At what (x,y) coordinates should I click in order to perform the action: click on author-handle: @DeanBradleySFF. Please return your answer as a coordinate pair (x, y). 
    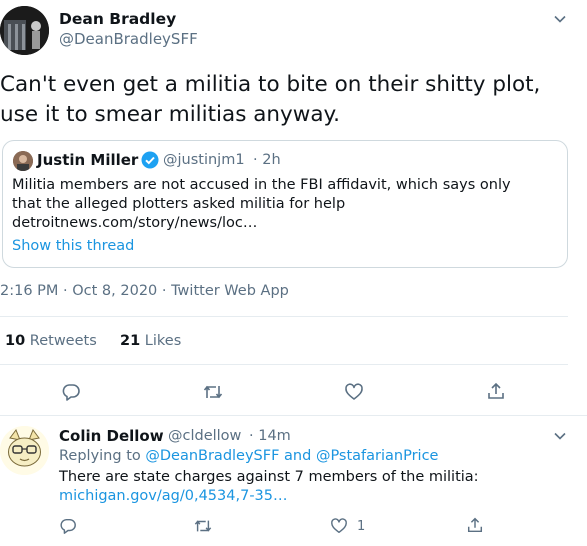
    Looking at the image, I should click on (128, 39).